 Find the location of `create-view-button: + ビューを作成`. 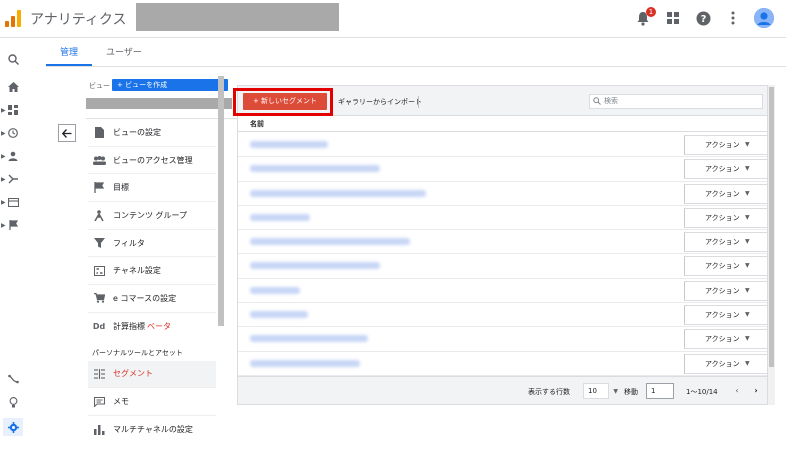

create-view-button: + ビューを作成 is located at coordinates (170, 85).